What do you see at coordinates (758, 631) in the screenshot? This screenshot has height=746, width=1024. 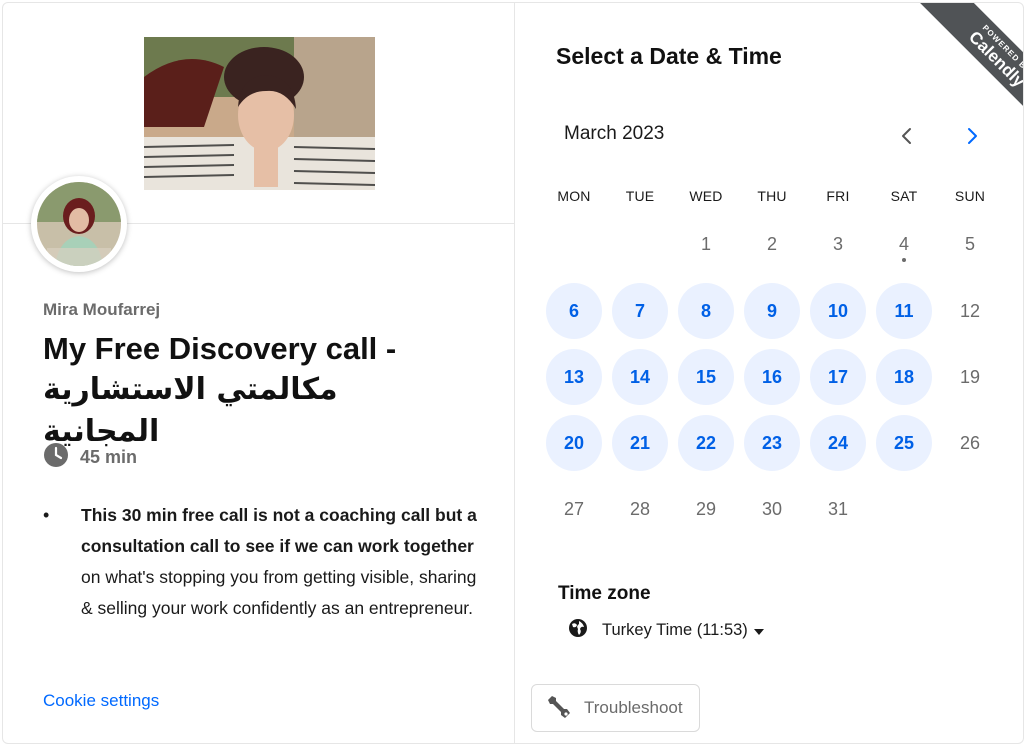 I see `caret-down-icon` at bounding box center [758, 631].